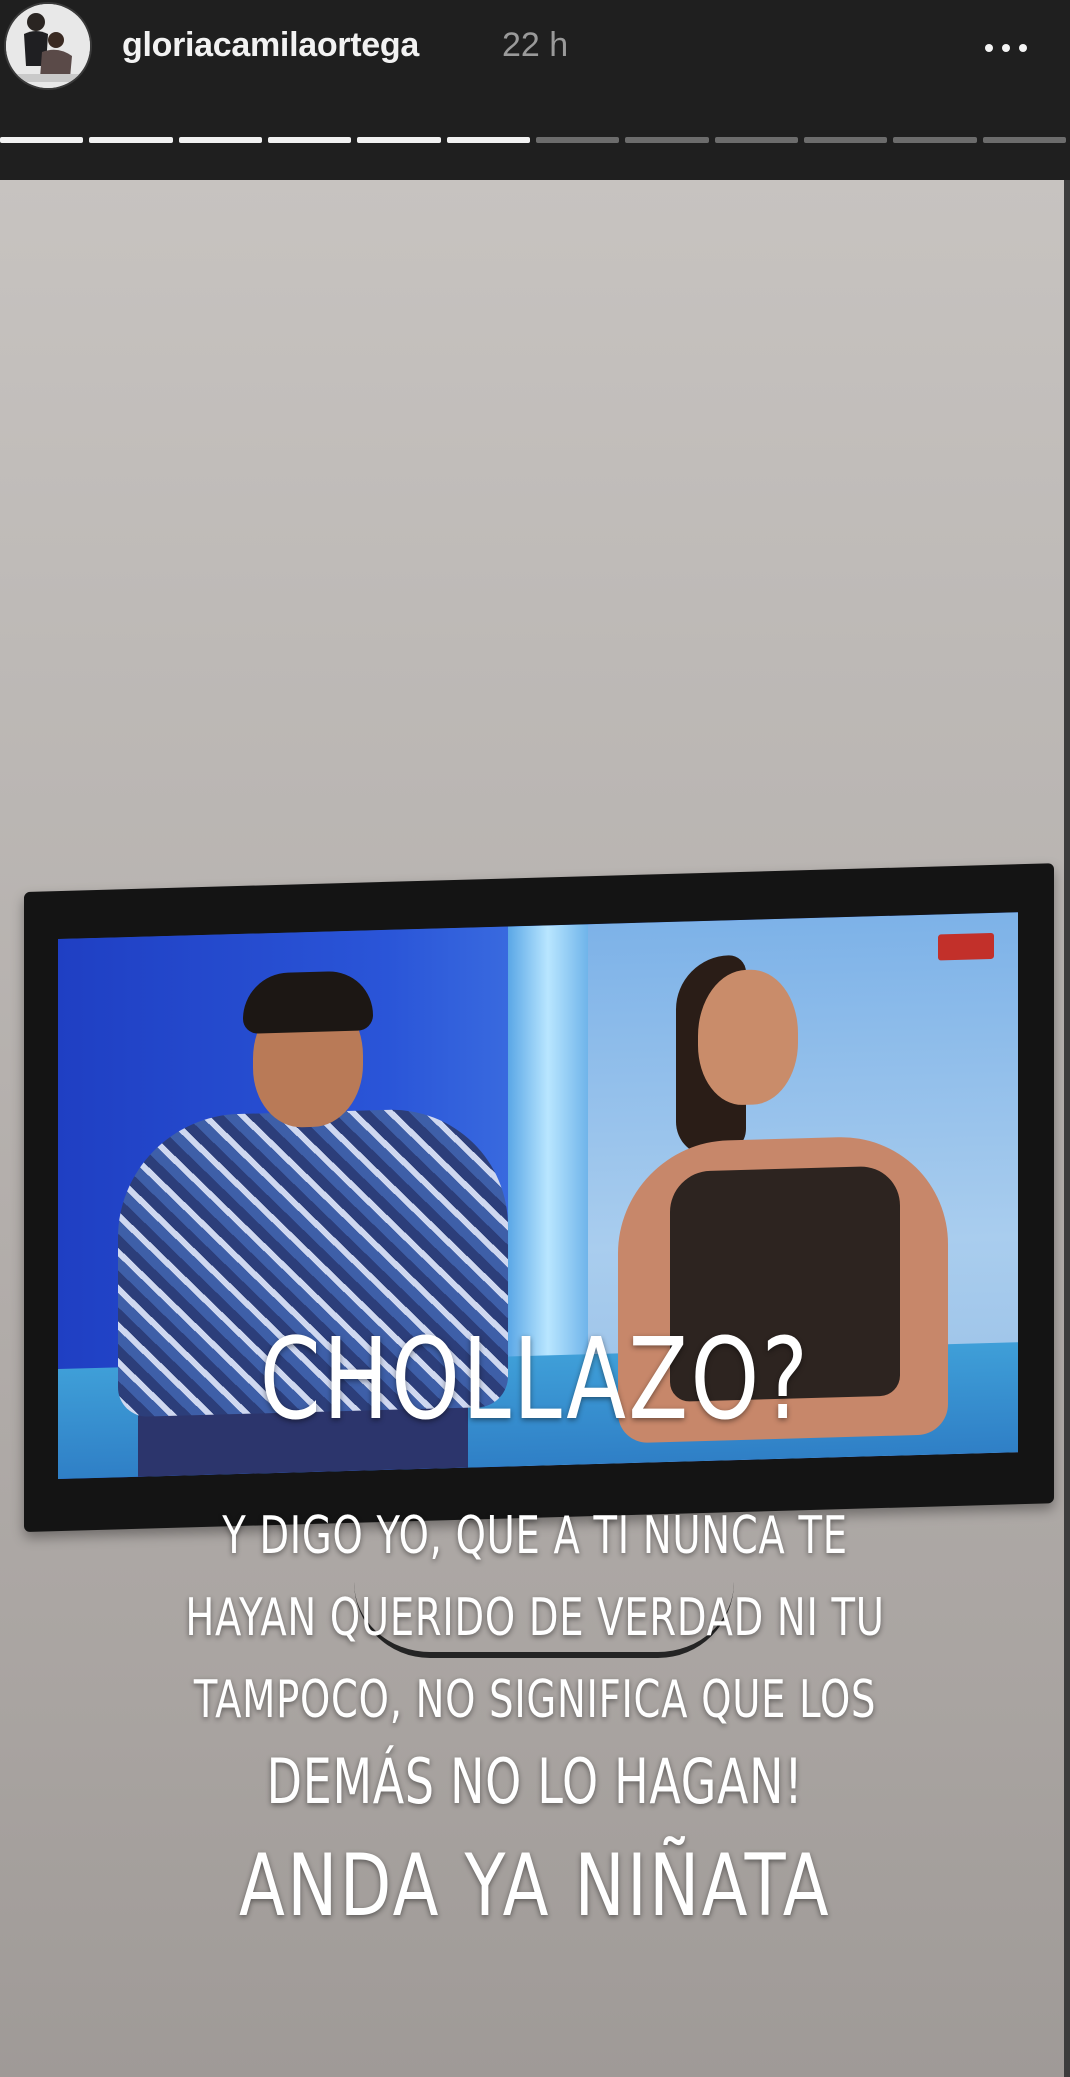 The image size is (1070, 2077). Describe the element at coordinates (535, 1380) in the screenshot. I see `story-headline-text: CHOLLAZO?` at that location.